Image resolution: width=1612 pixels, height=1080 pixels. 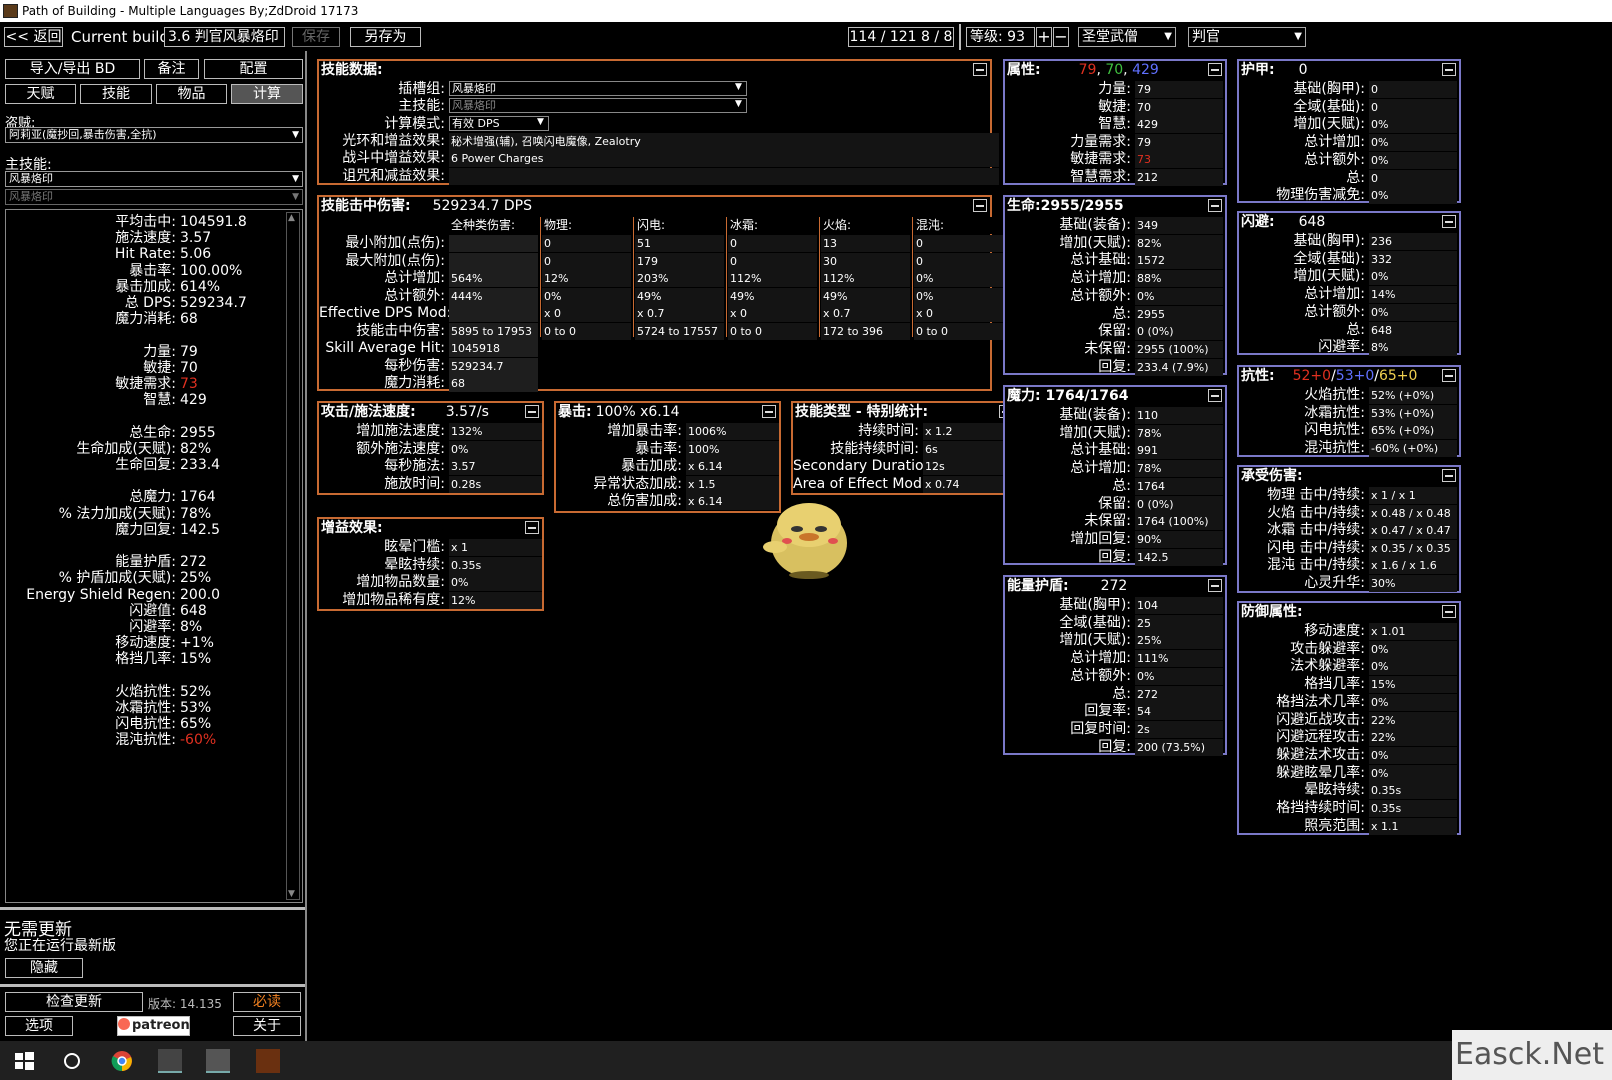 What do you see at coordinates (122, 1061) in the screenshot?
I see `chrome-icon` at bounding box center [122, 1061].